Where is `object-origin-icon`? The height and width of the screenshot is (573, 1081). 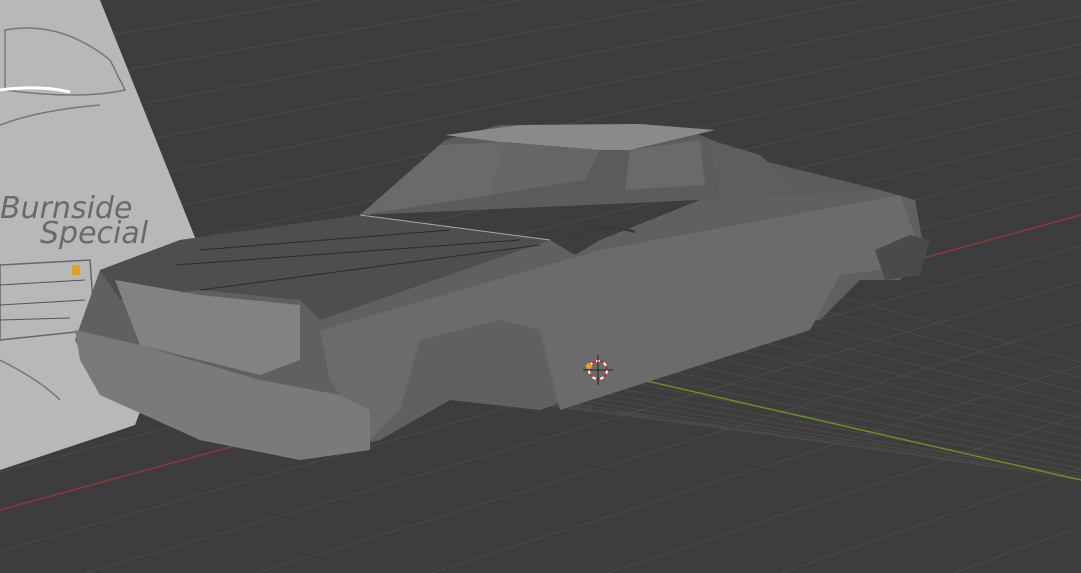 object-origin-icon is located at coordinates (589, 366).